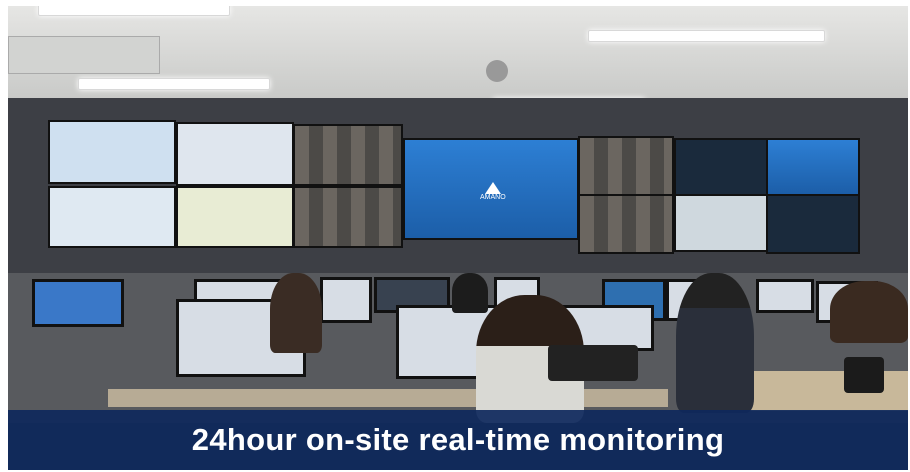 Image resolution: width=910 pixels, height=472 pixels. I want to click on handbag, so click(864, 375).